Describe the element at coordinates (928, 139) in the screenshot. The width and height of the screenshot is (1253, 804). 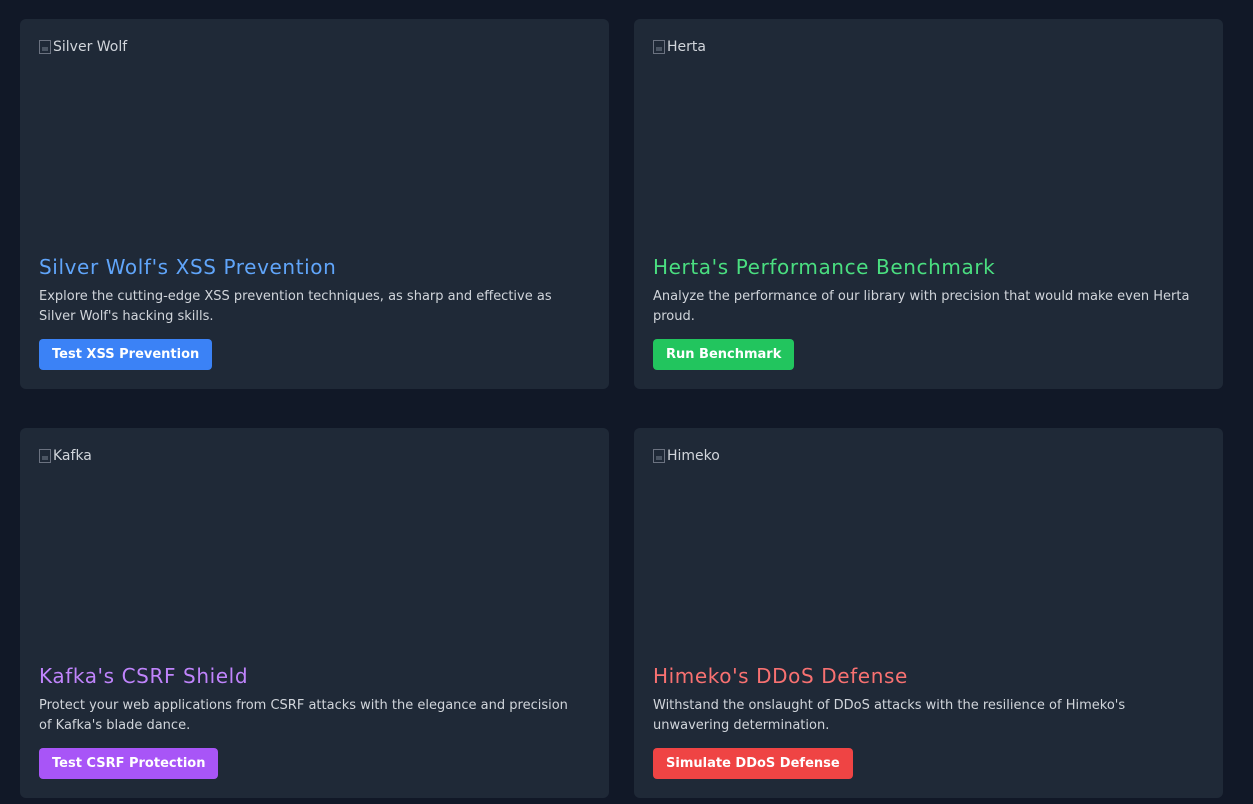
I see `herta-image: Herta` at that location.